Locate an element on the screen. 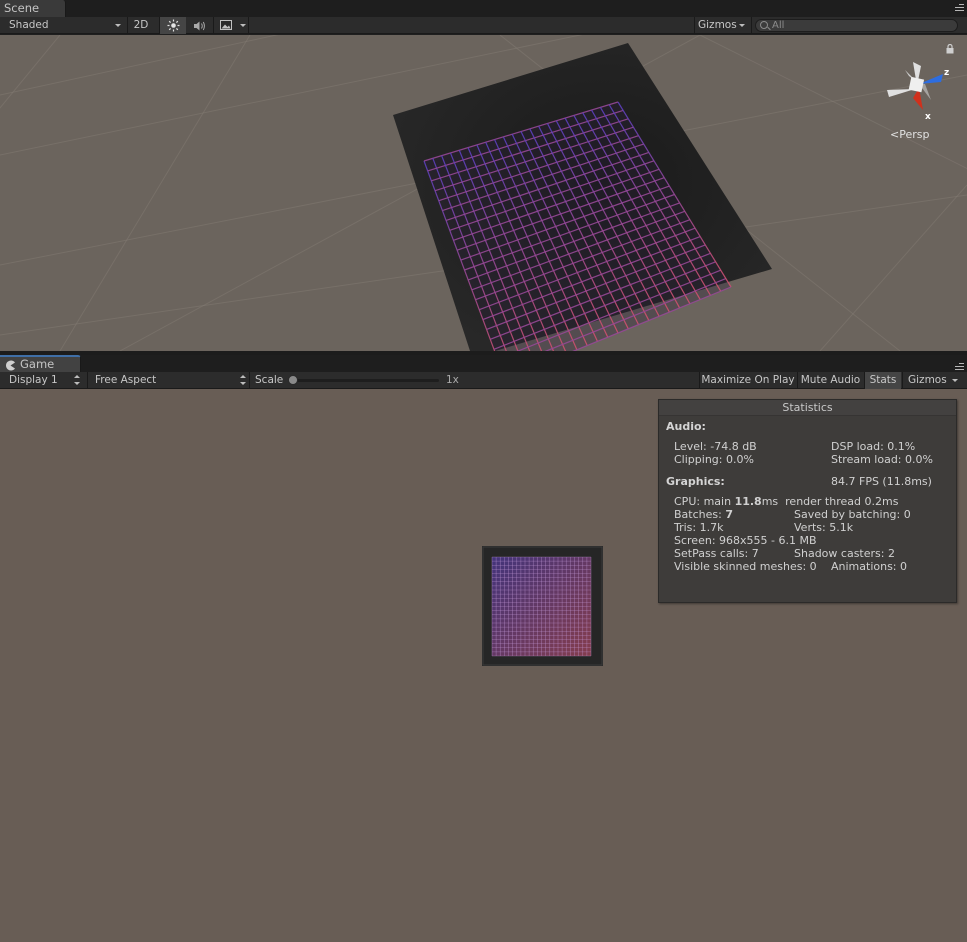 This screenshot has height=942, width=967. sun-icon is located at coordinates (173, 25).